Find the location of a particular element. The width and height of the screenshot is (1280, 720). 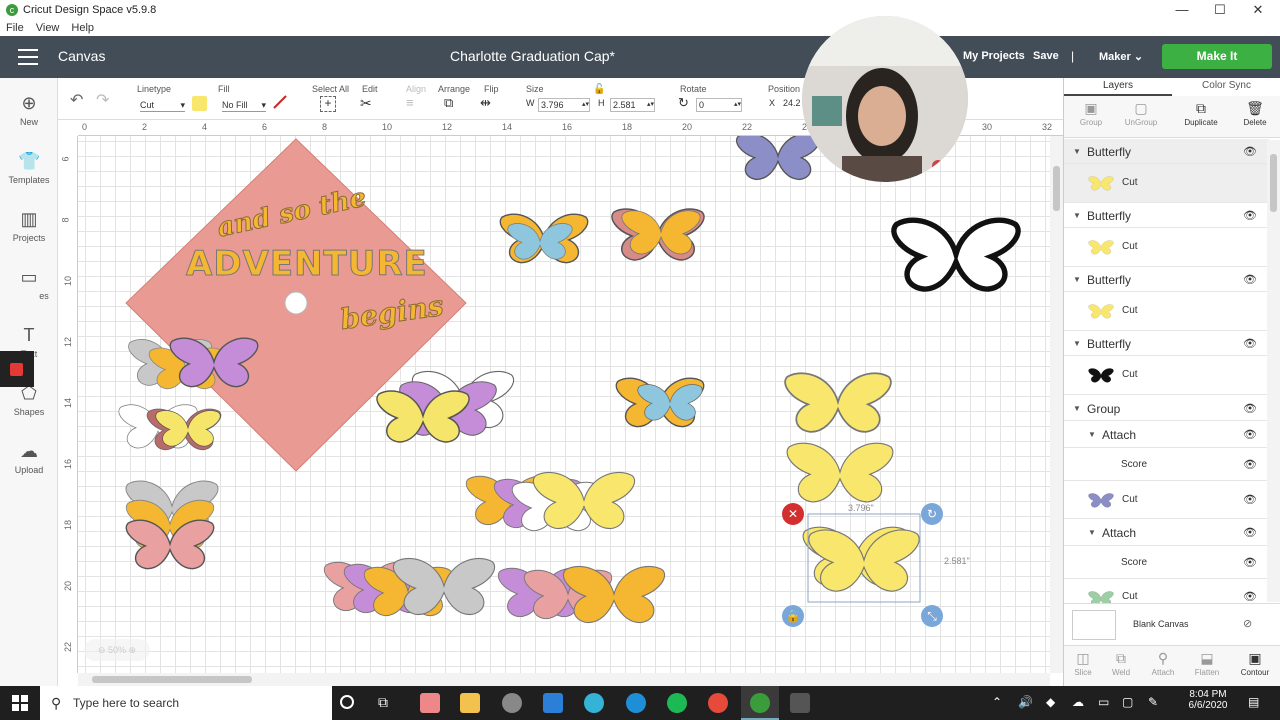

tool-projects: ▥ Projects is located at coordinates (29, 225).